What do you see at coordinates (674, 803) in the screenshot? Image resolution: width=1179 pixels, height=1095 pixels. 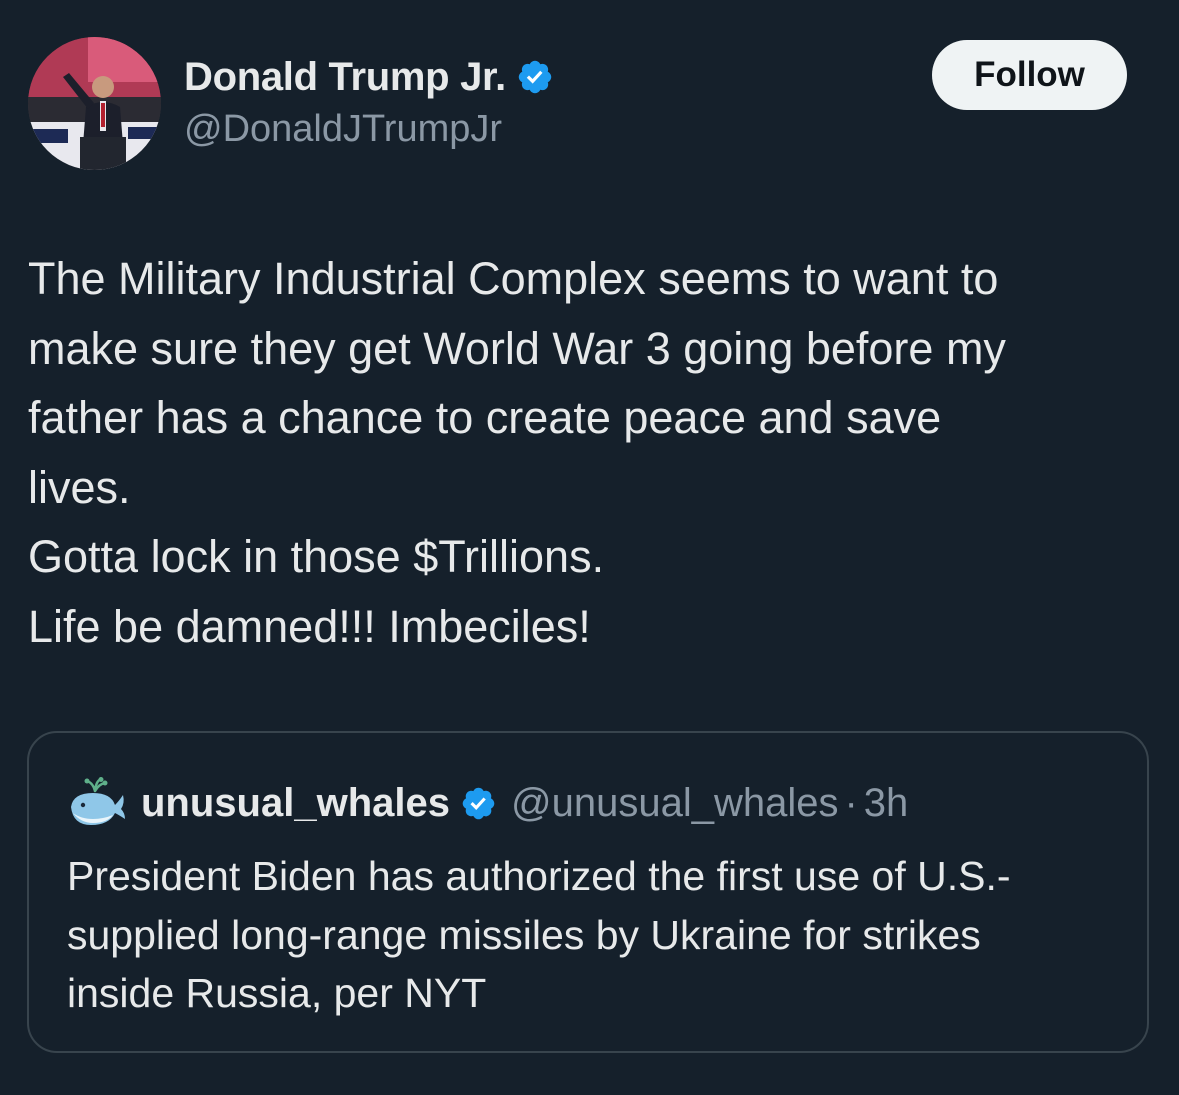 I see `quoted-handle: @unusual_whales` at bounding box center [674, 803].